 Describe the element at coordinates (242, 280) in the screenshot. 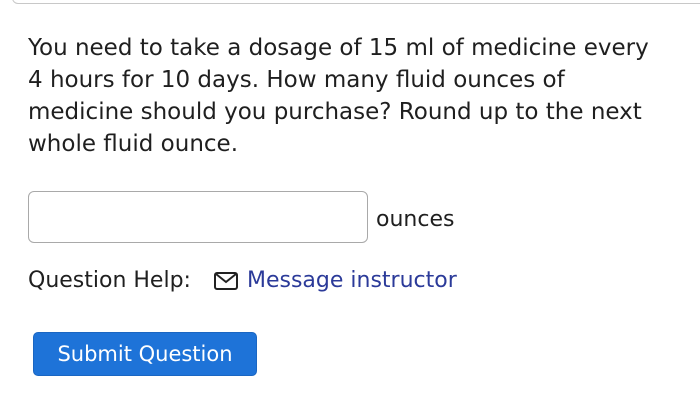

I see `question-help: Question Help: Message instructor` at that location.